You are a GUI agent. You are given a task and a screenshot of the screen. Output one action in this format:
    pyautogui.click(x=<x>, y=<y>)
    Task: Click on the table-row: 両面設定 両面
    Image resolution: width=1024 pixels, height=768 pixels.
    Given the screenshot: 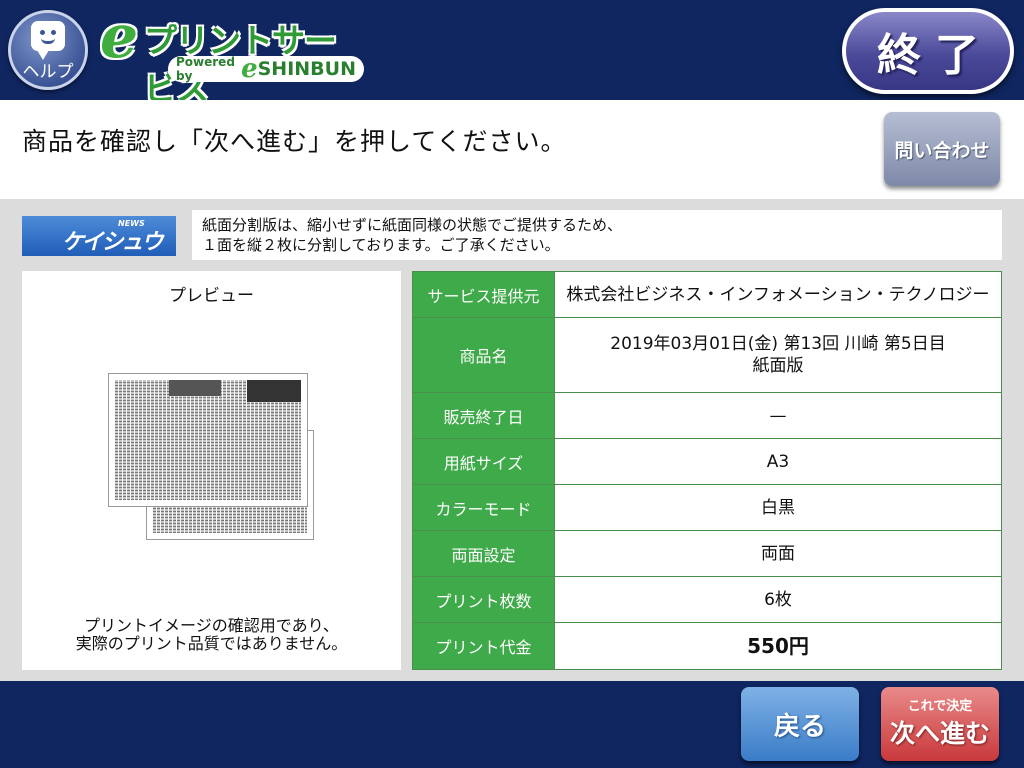 What is the action you would take?
    pyautogui.click(x=707, y=553)
    